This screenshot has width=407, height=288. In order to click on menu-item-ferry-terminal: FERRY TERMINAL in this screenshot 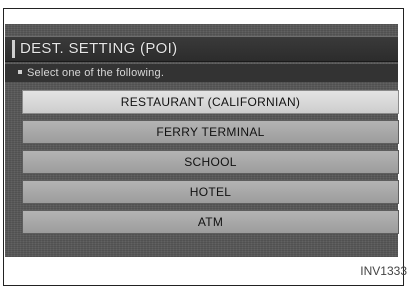, I will do `click(210, 132)`.